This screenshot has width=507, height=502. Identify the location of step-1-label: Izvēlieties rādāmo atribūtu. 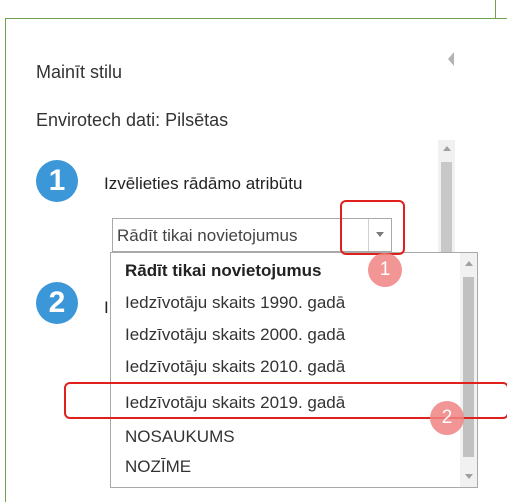
(203, 183).